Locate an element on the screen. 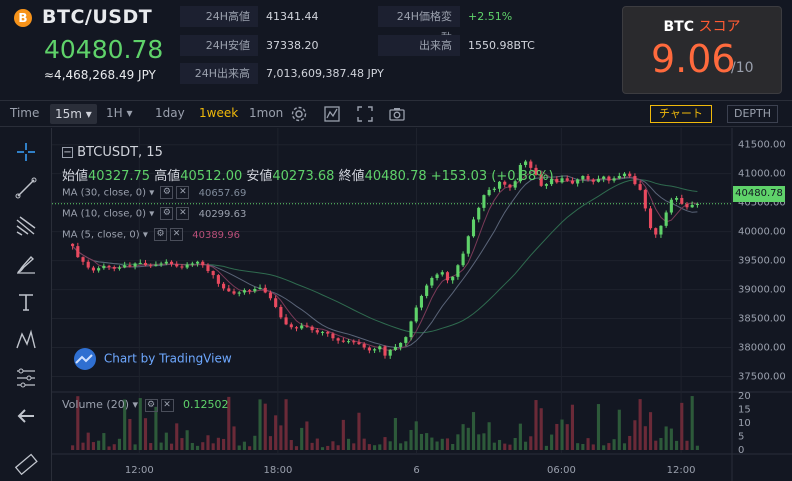 The image size is (792, 481). depth-view-button: DEPTH is located at coordinates (753, 114).